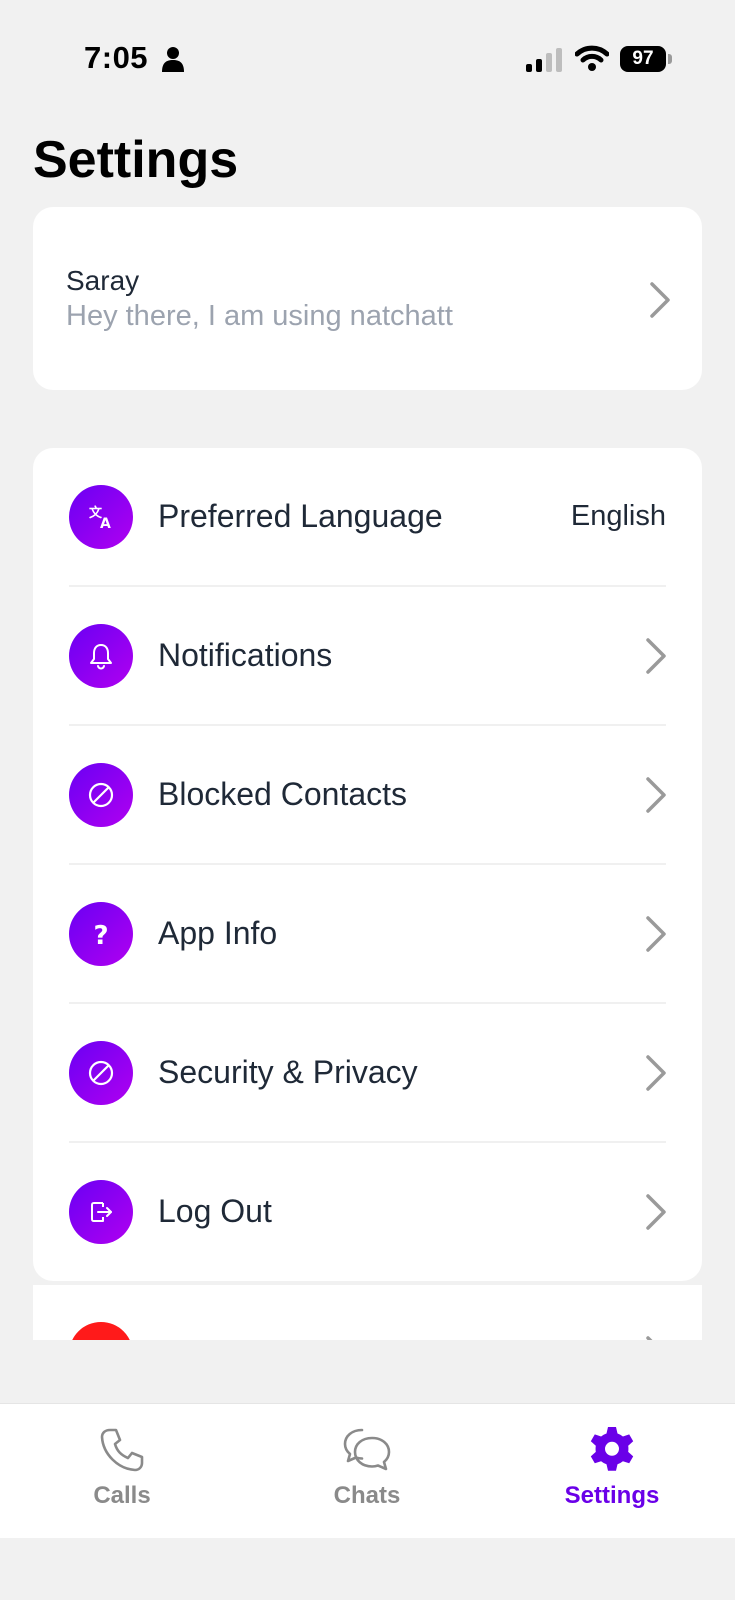 The height and width of the screenshot is (1600, 735). I want to click on phone-icon, so click(122, 1450).